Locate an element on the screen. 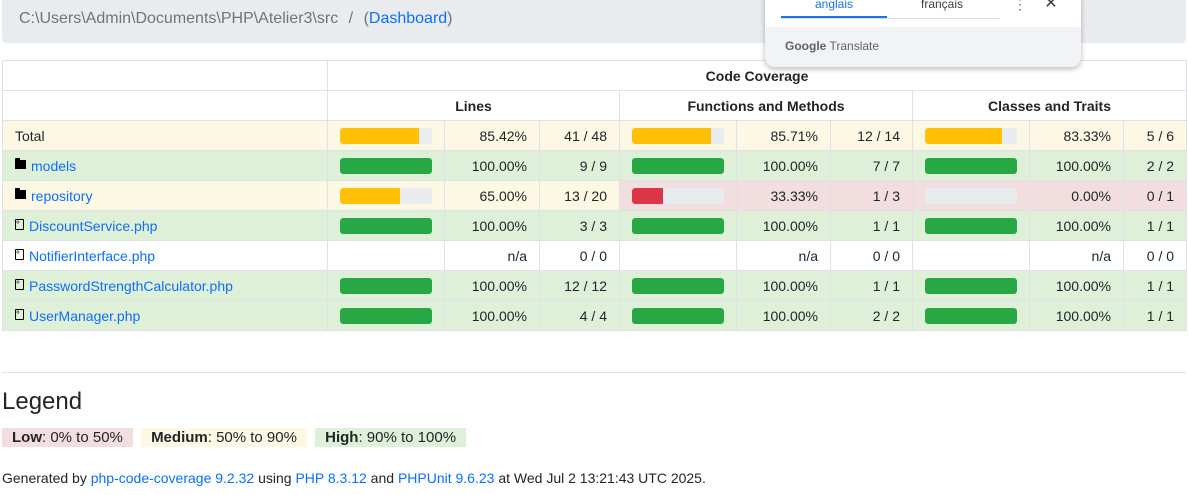  lines-fraction: 0 / 0 is located at coordinates (579, 255).